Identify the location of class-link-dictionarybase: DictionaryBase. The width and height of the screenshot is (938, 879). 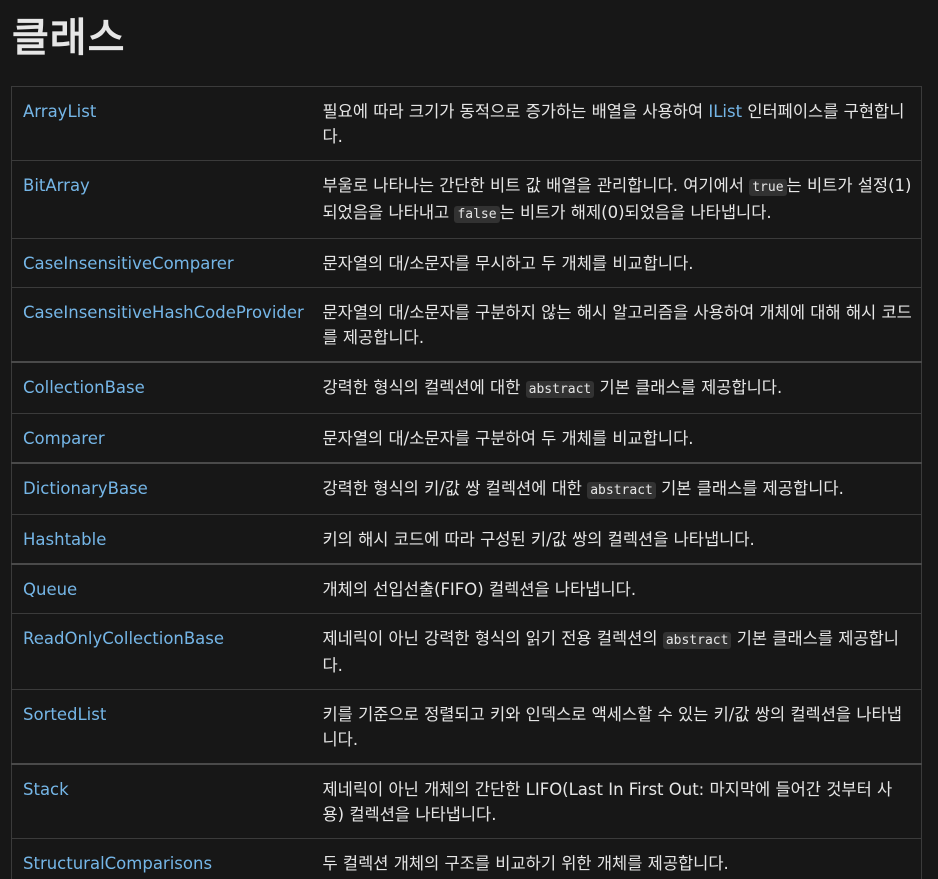
(85, 488).